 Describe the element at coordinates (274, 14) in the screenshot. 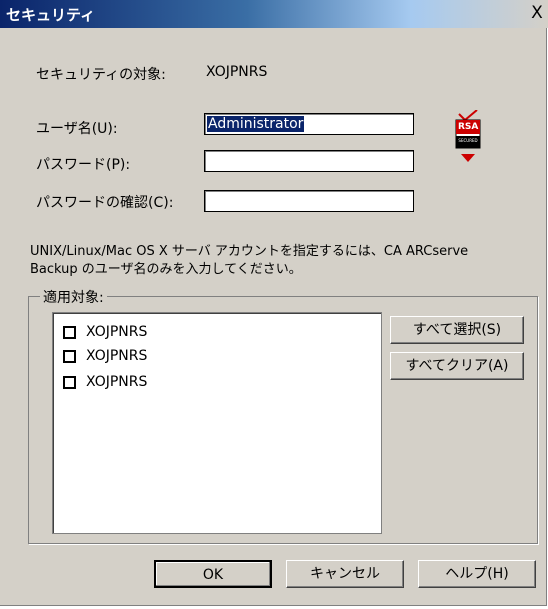

I see `title-bar: セキュリティ X` at that location.